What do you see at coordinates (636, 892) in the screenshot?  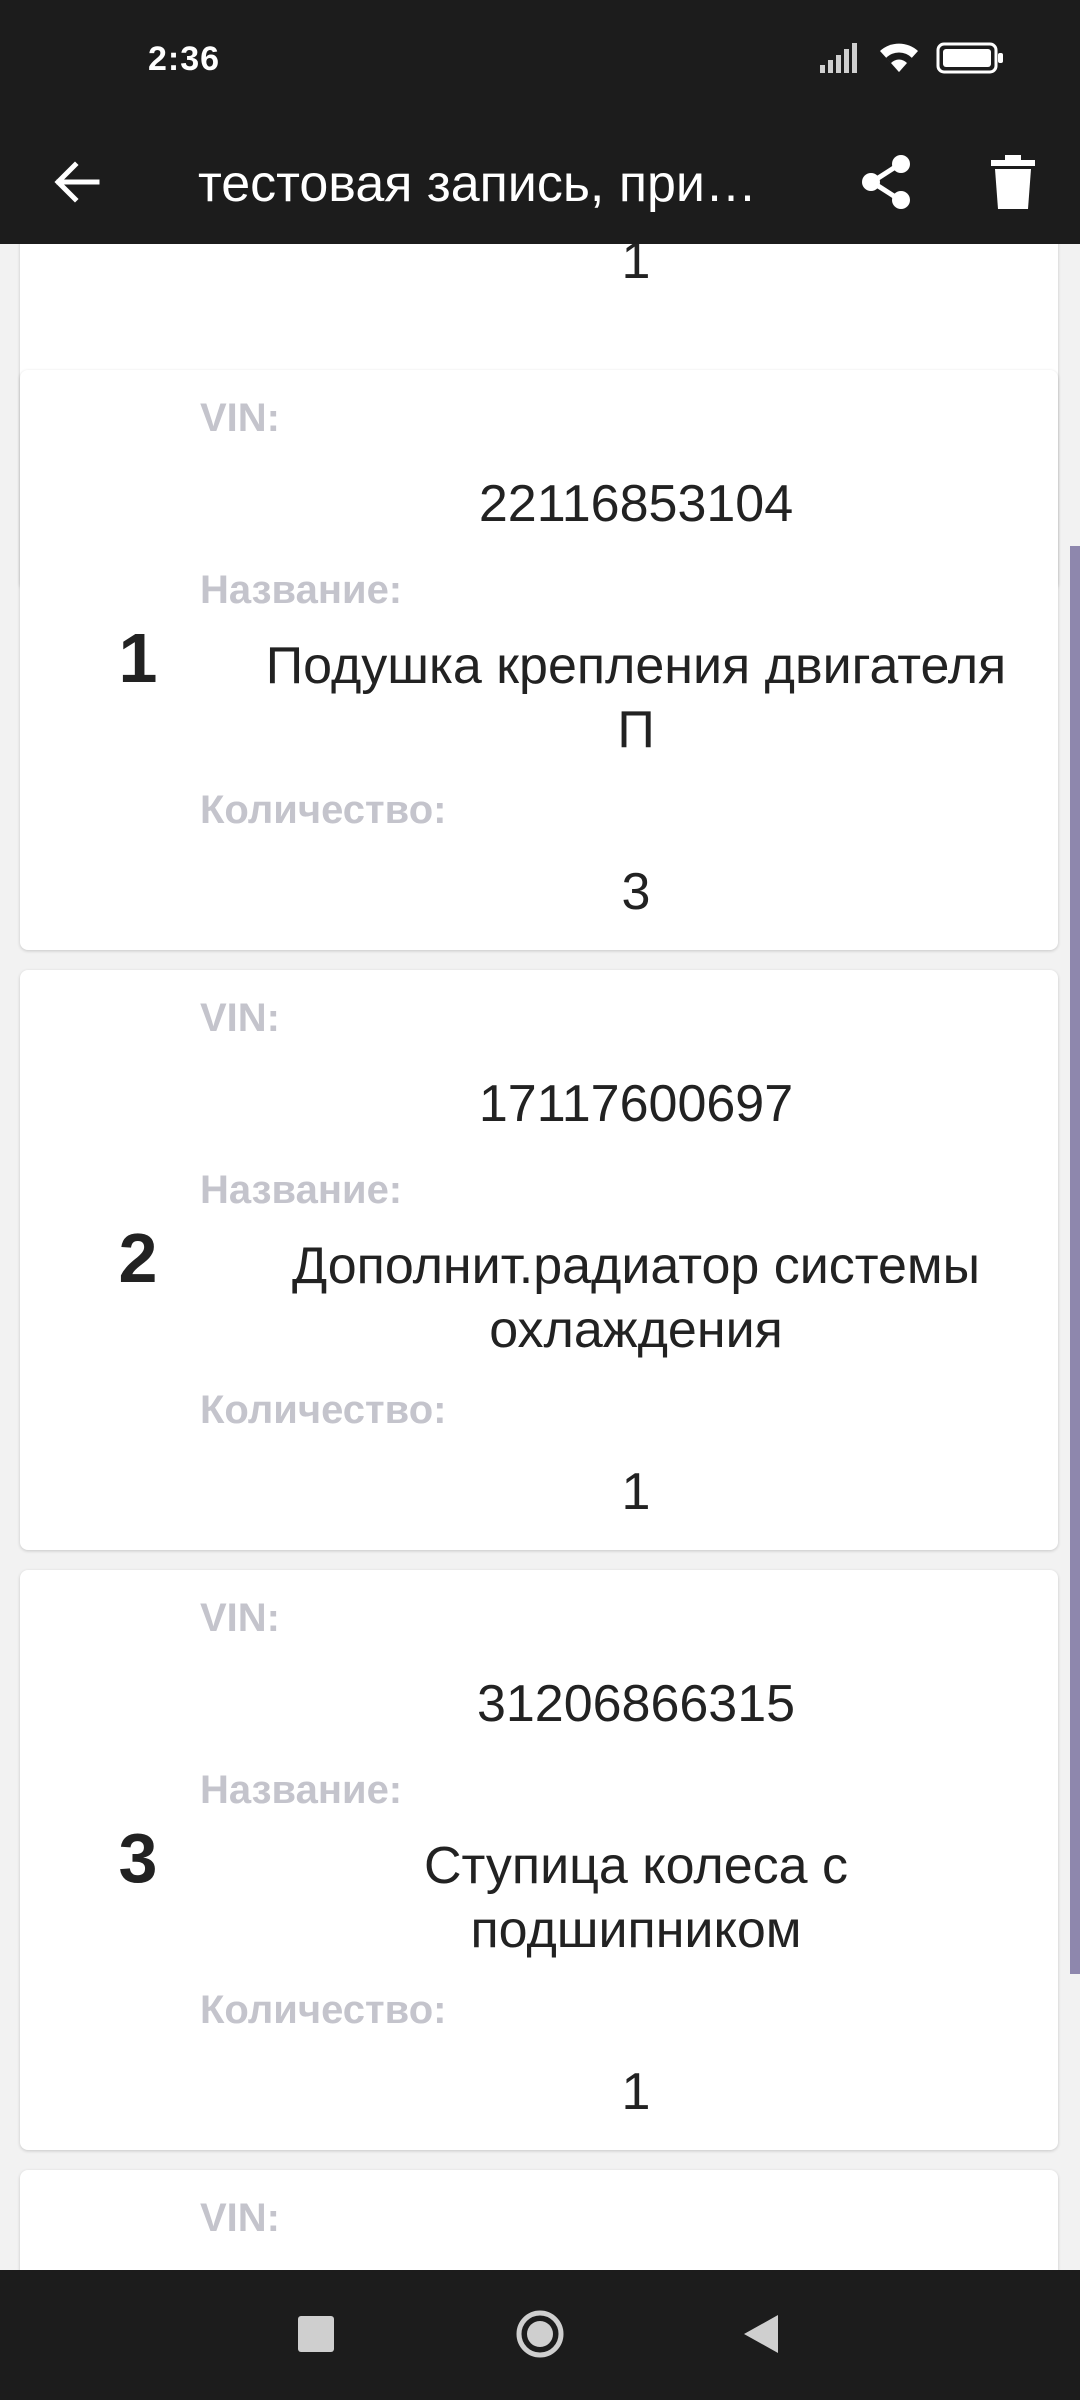 I see `item-quantity: 3` at bounding box center [636, 892].